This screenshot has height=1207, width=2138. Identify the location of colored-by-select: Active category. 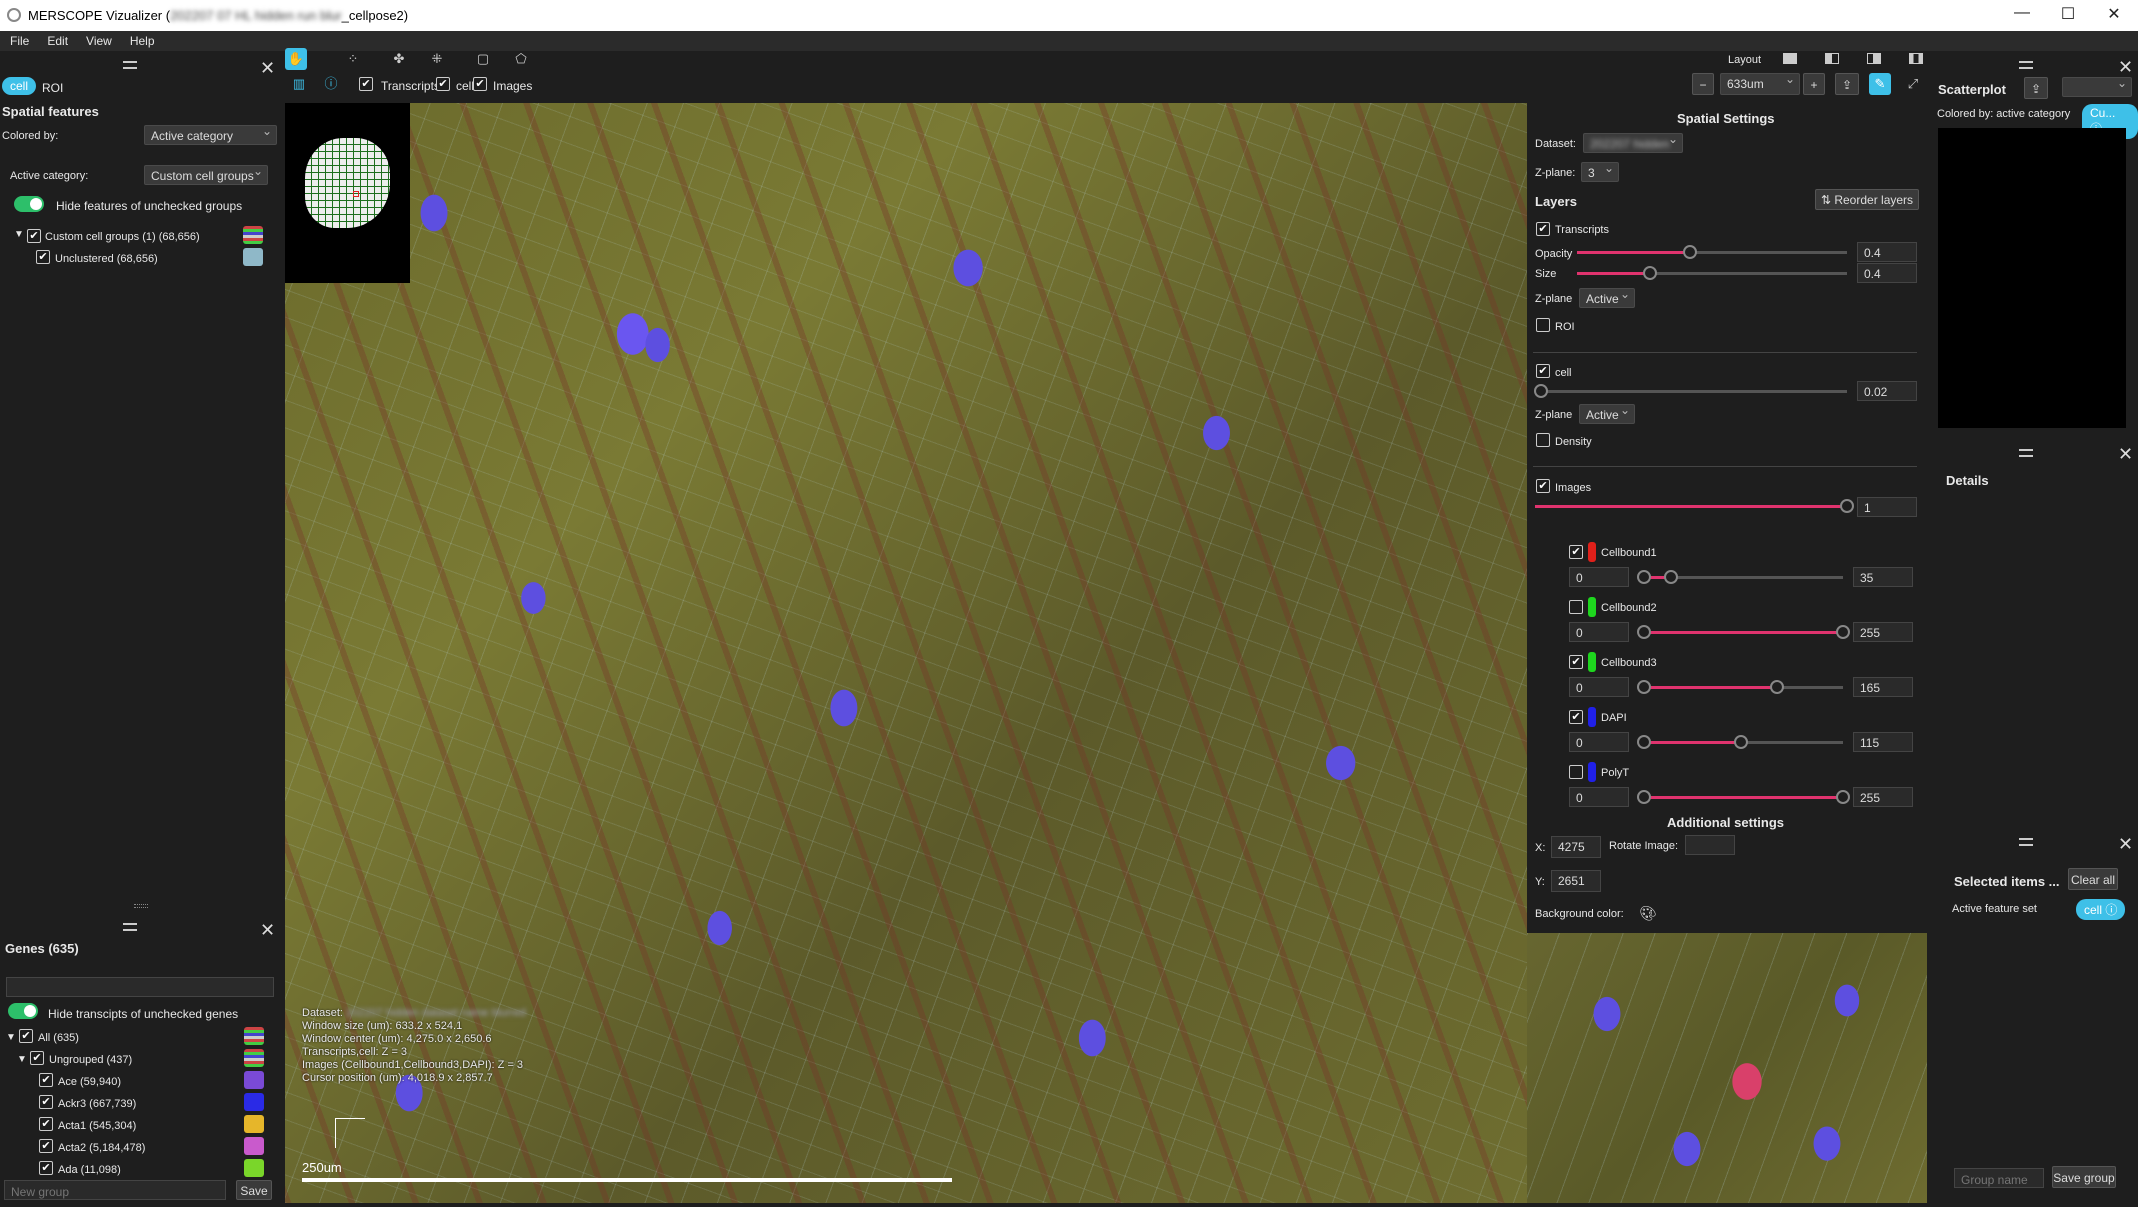
(210, 135).